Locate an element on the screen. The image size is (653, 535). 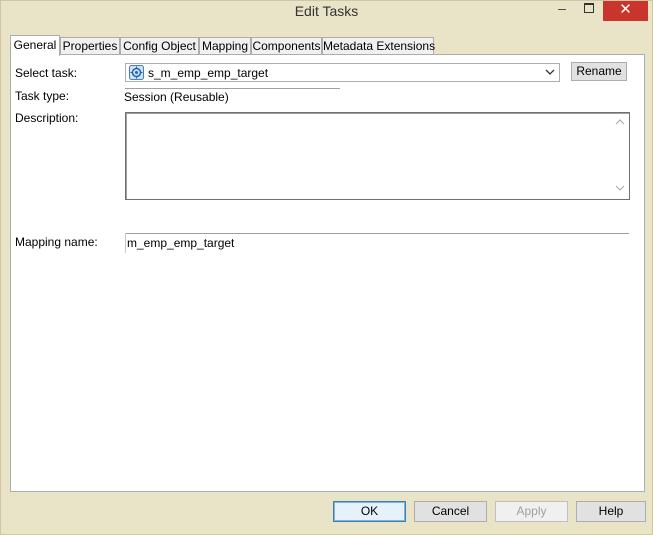
rename-button: Rename is located at coordinates (599, 71).